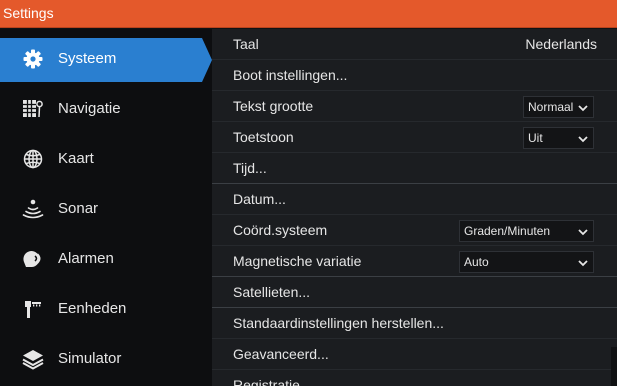 The image size is (617, 386). I want to click on sidebar-item-alarmen: Alarmen, so click(106, 259).